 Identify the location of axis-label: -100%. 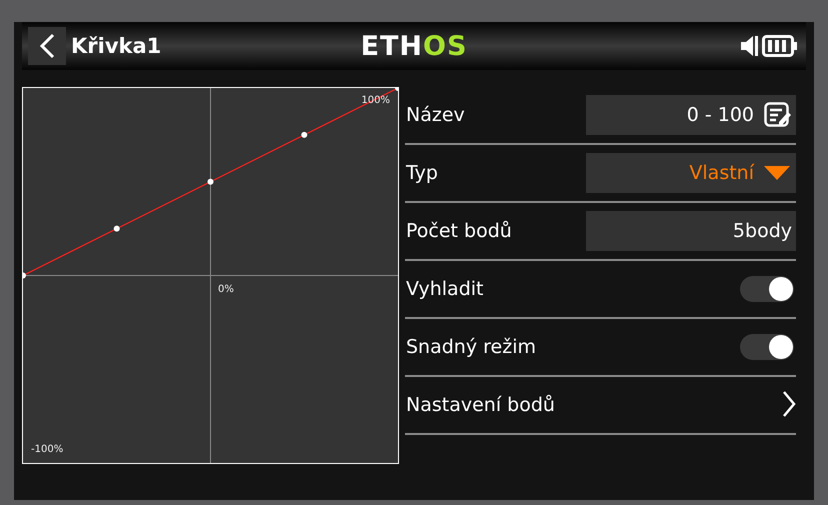
(47, 449).